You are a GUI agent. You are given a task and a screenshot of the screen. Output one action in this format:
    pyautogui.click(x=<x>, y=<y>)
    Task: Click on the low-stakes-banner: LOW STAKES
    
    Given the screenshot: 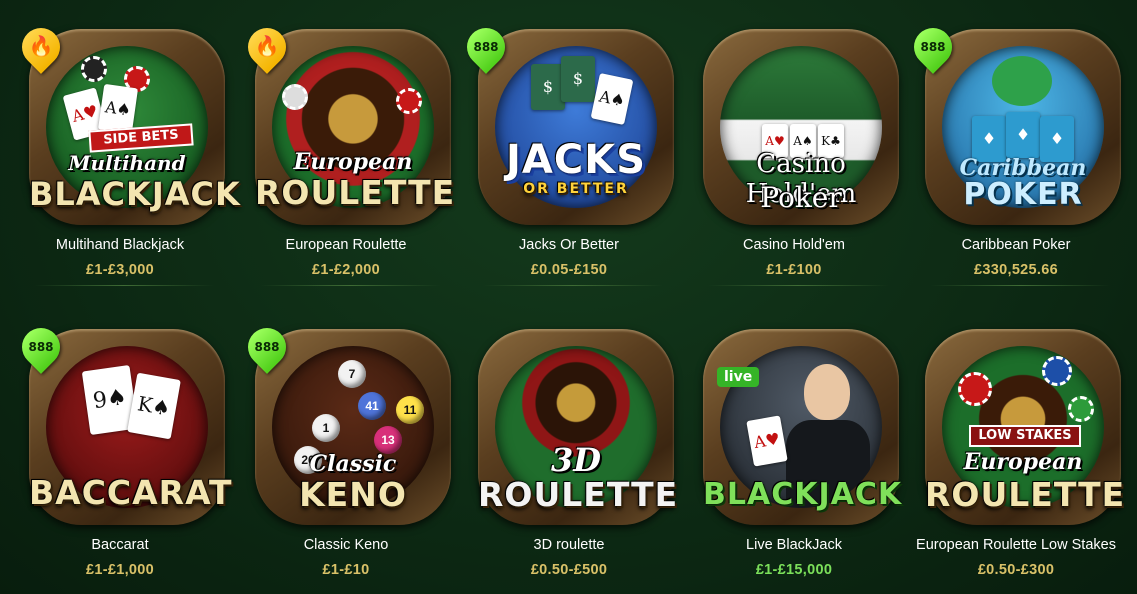 What is the action you would take?
    pyautogui.click(x=1025, y=436)
    